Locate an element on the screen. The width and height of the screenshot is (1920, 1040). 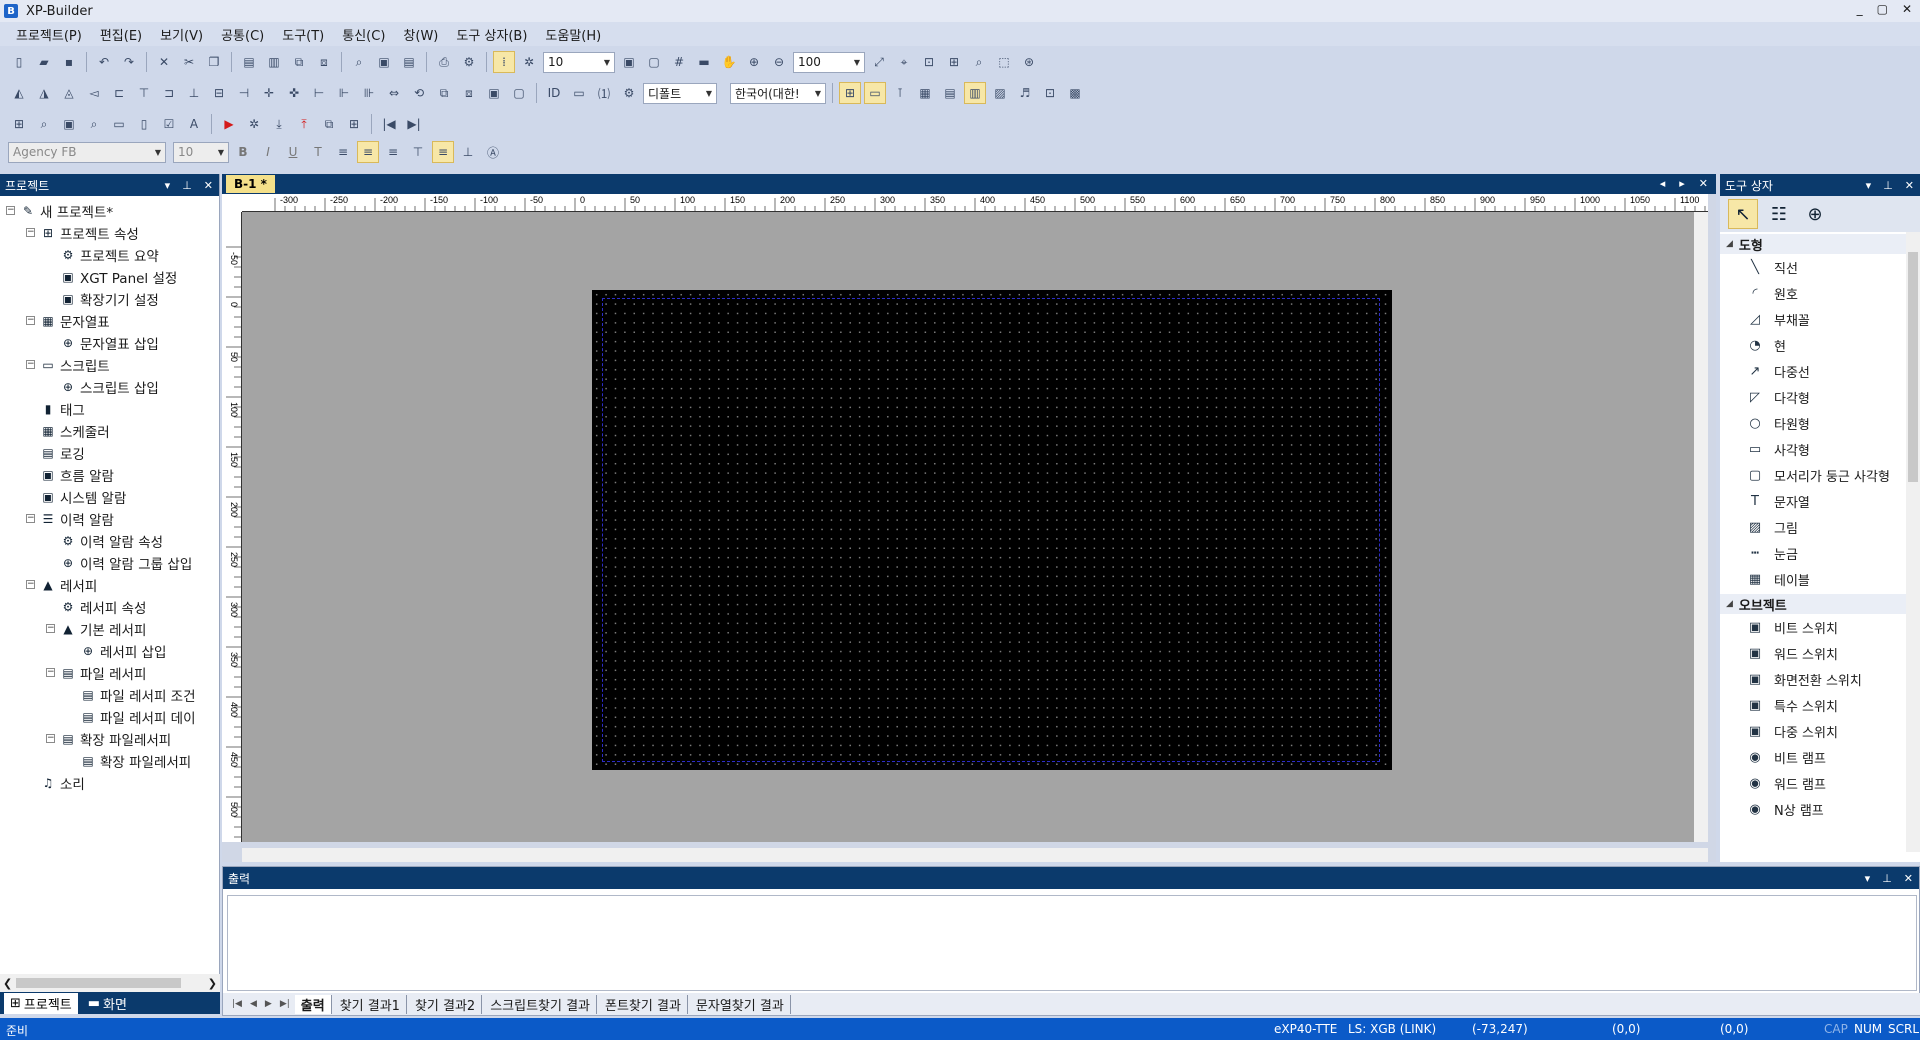
tree-node: ▤ 파일 레서피 조건 is located at coordinates (137, 694).